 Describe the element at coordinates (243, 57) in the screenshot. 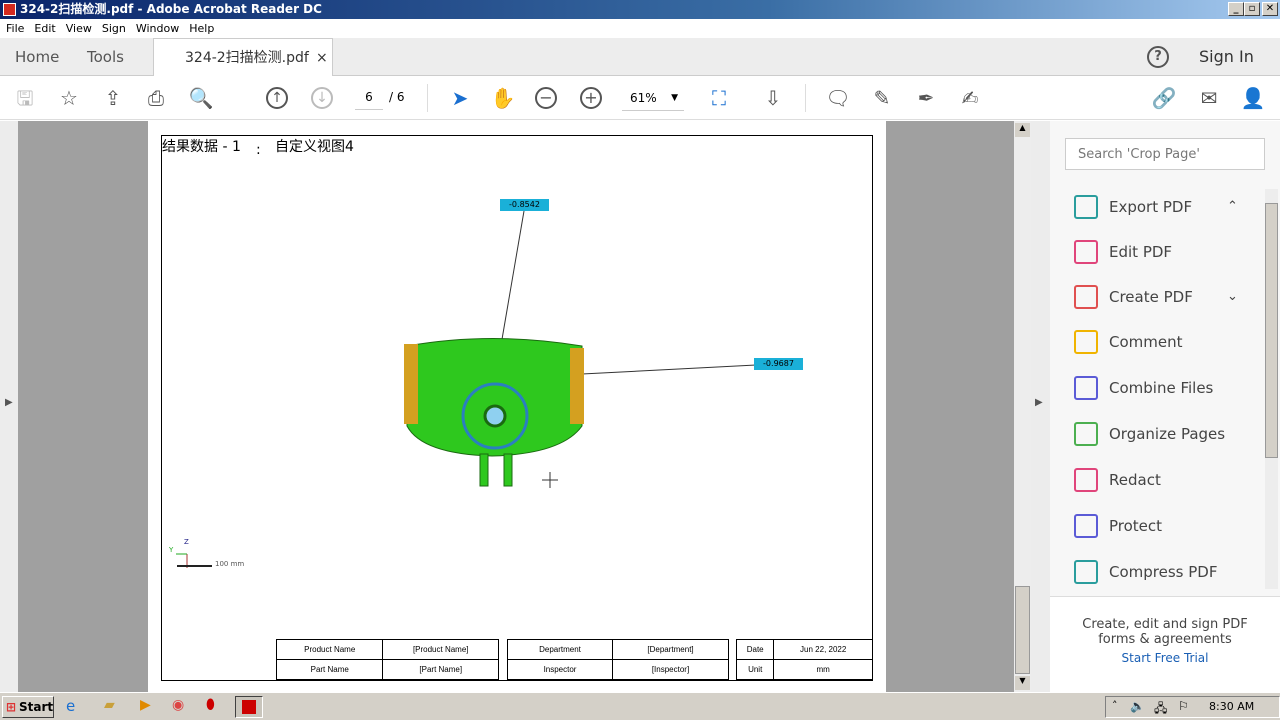

I see `tab-document: 324-2扫描检测.pdf ×` at that location.